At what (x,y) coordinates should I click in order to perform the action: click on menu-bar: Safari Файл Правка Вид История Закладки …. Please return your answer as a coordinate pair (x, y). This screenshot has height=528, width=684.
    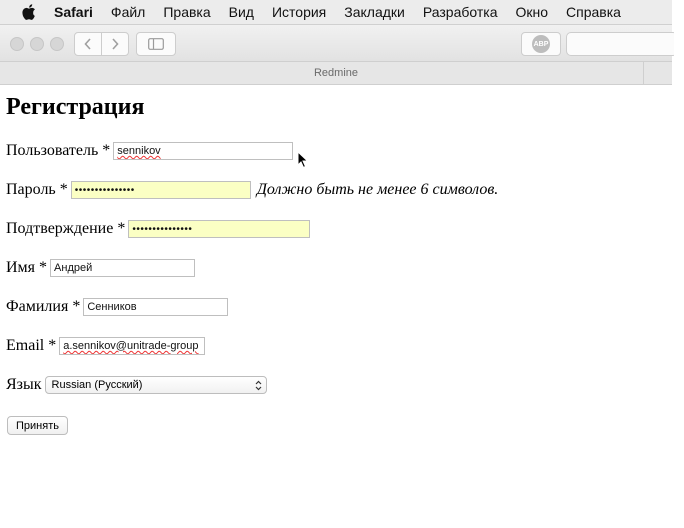
    Looking at the image, I should click on (336, 12).